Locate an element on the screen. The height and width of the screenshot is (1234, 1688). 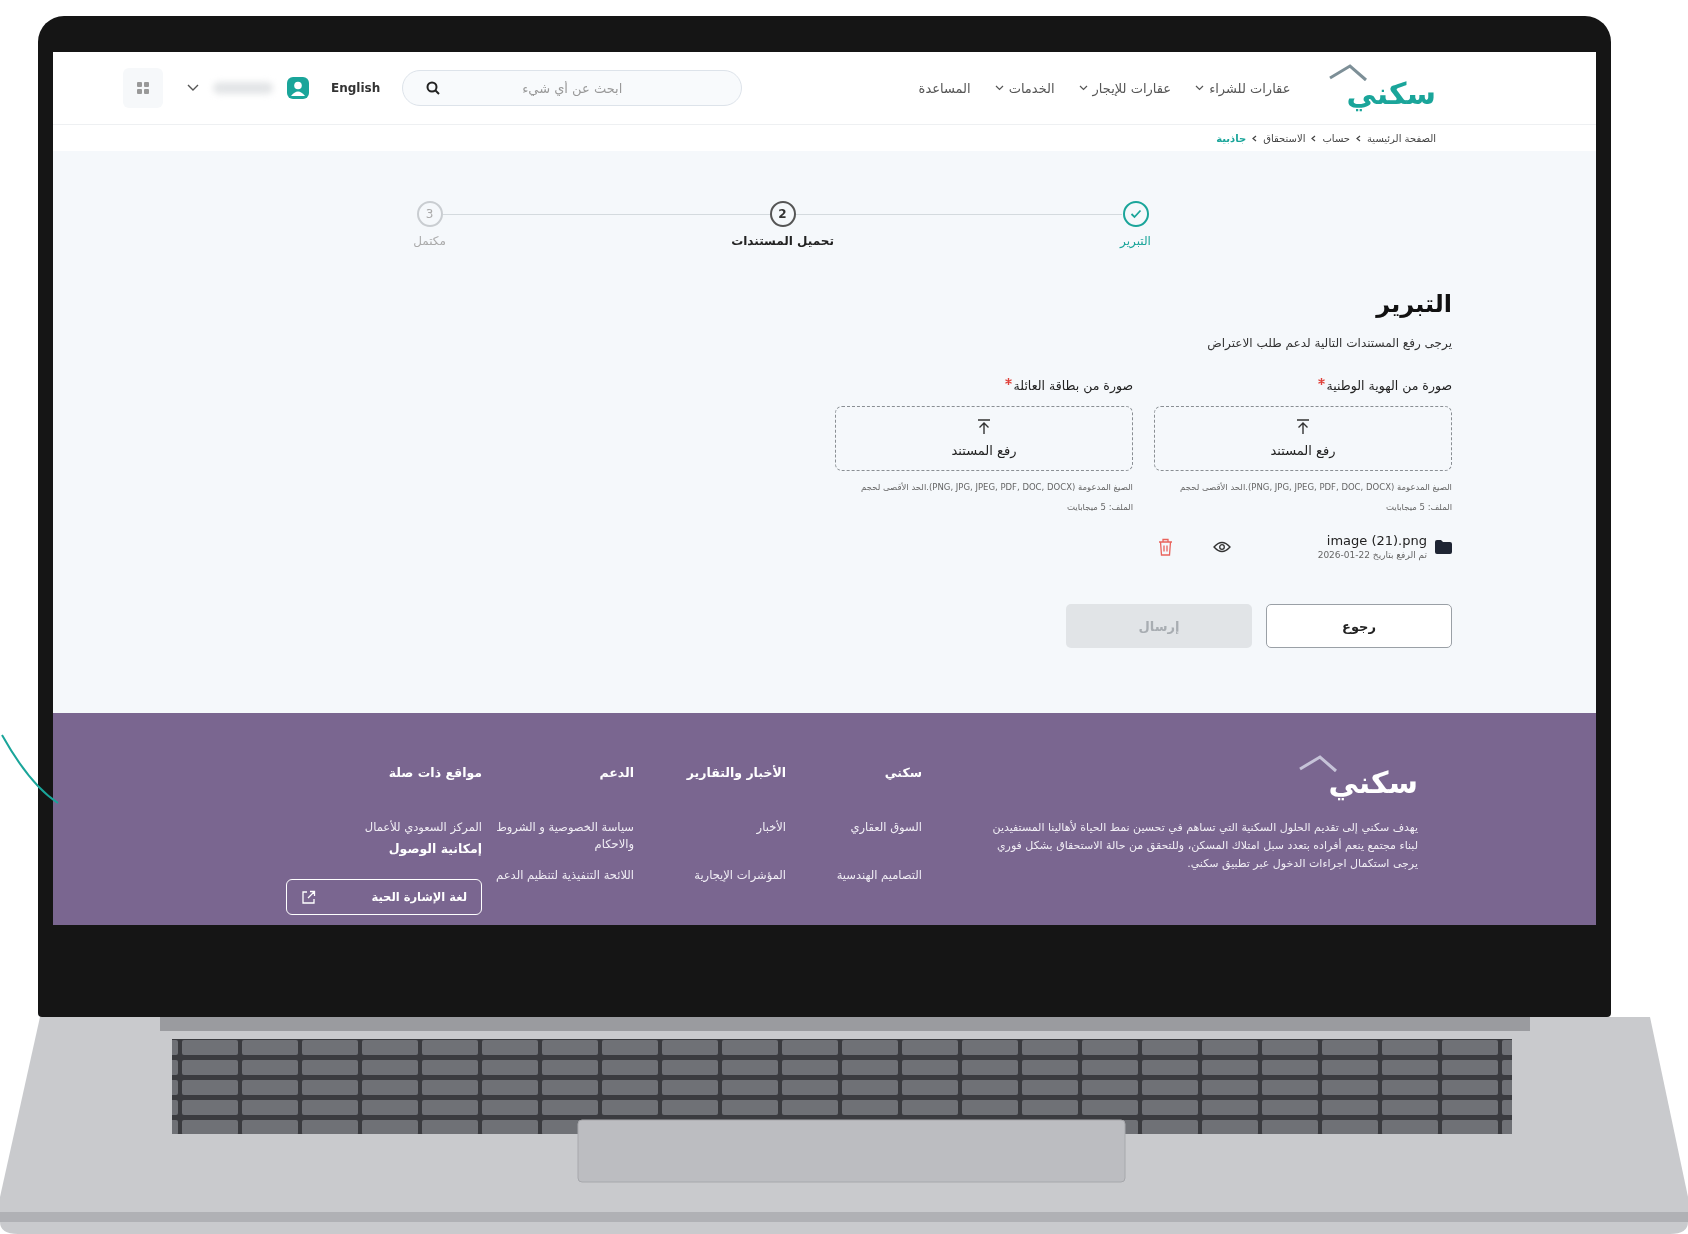
search-icon is located at coordinates (433, 88).